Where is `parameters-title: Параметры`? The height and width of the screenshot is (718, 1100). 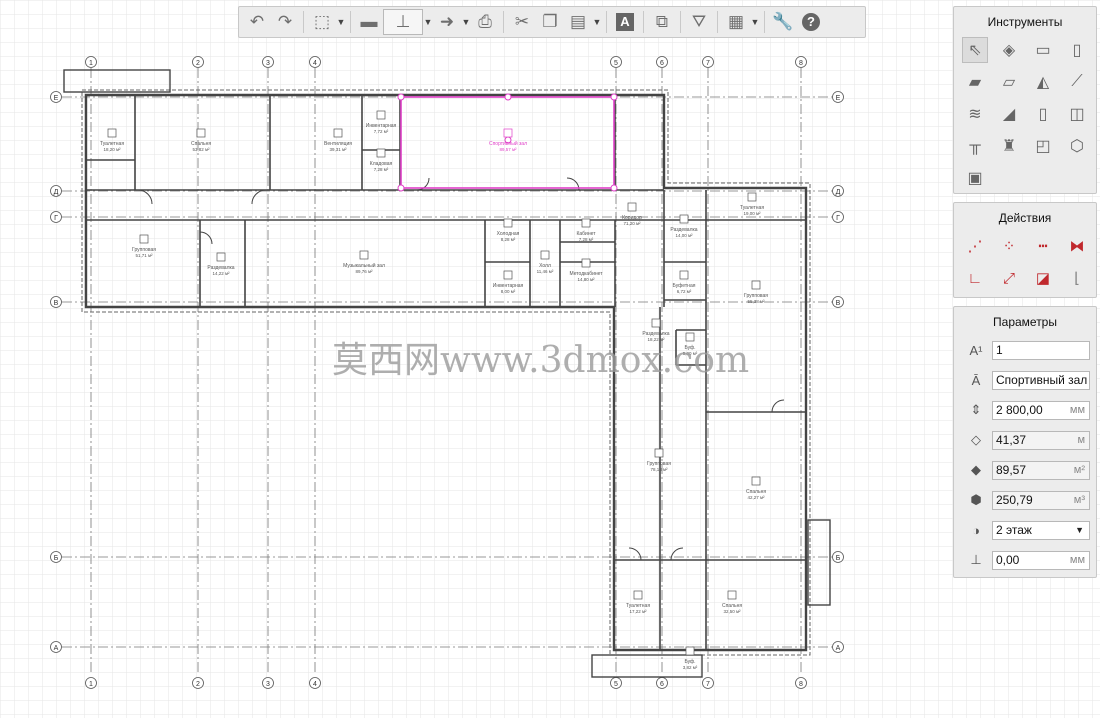 parameters-title: Параметры is located at coordinates (1025, 322).